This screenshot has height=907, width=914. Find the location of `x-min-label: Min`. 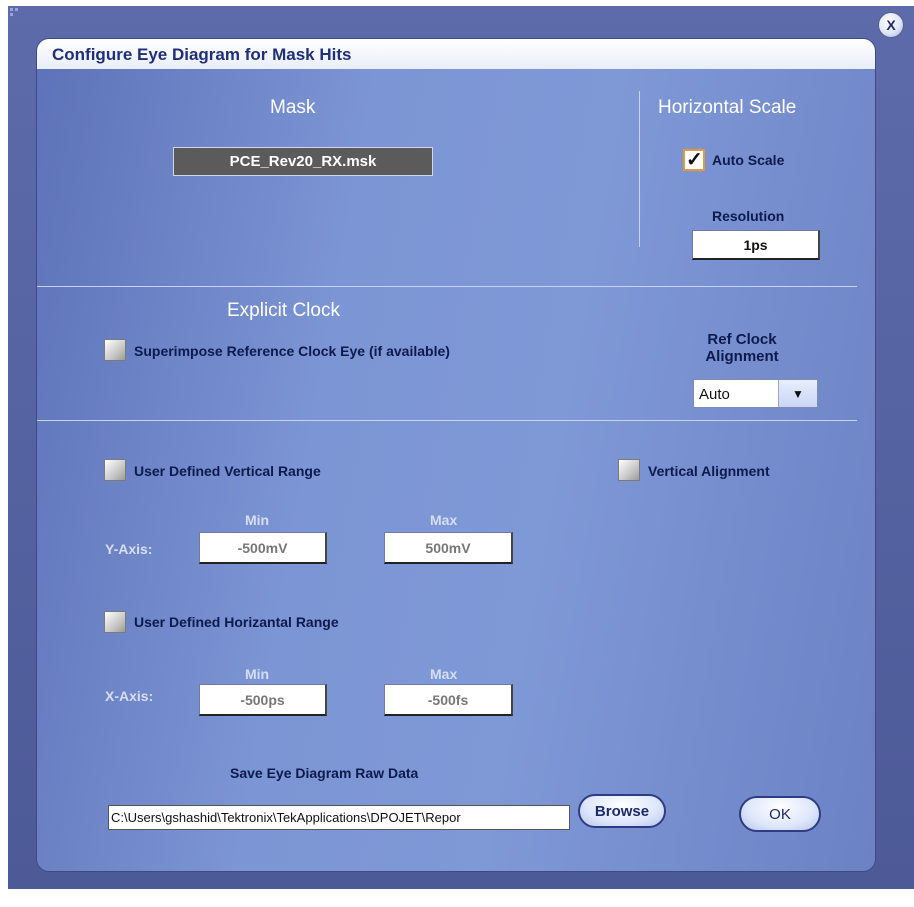

x-min-label: Min is located at coordinates (257, 674).